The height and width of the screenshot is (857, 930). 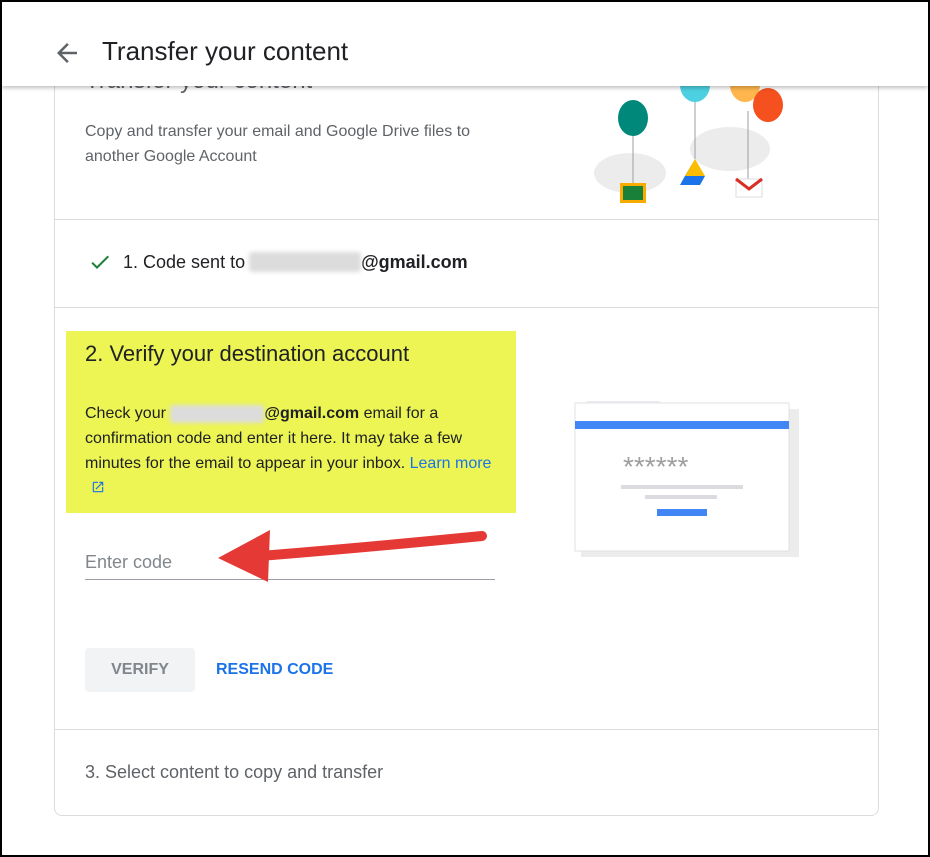 What do you see at coordinates (312, 413) in the screenshot?
I see `step2-email-domain: @gmail.com` at bounding box center [312, 413].